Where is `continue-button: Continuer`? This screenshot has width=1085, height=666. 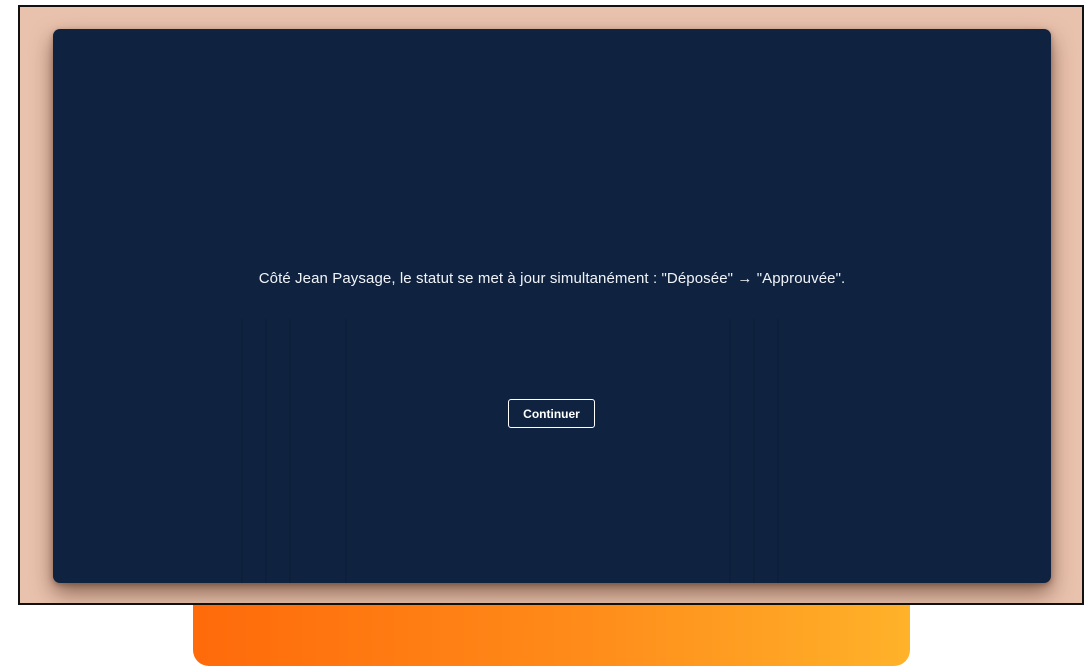
continue-button: Continuer is located at coordinates (551, 413).